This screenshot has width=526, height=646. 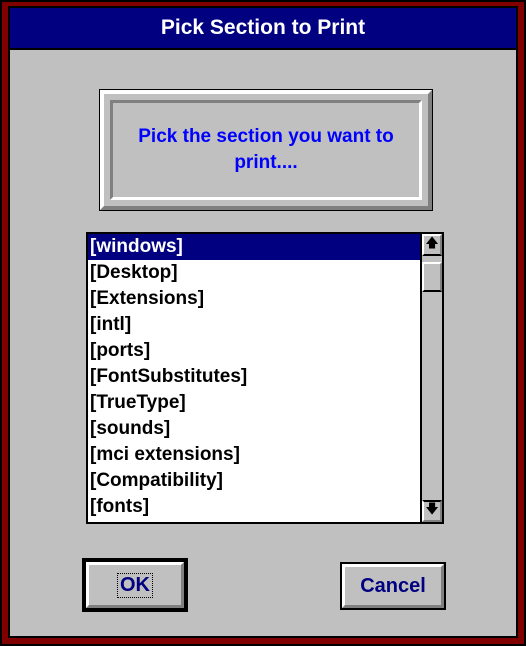 I want to click on list-item-extensions: [Extensions], so click(x=255, y=299).